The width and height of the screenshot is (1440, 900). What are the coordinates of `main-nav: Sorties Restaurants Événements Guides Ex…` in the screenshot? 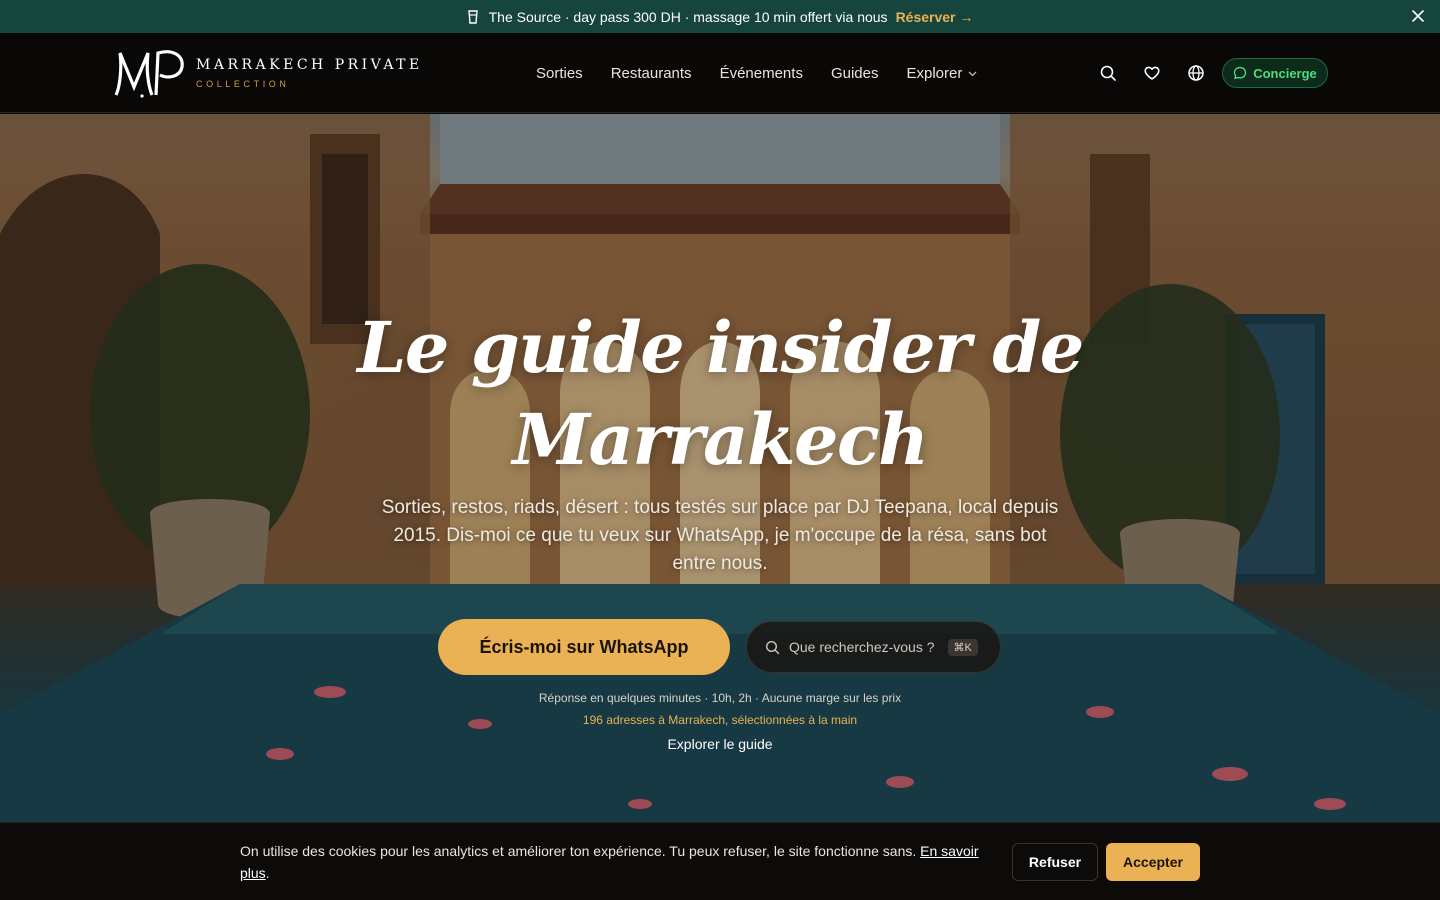 It's located at (770, 73).